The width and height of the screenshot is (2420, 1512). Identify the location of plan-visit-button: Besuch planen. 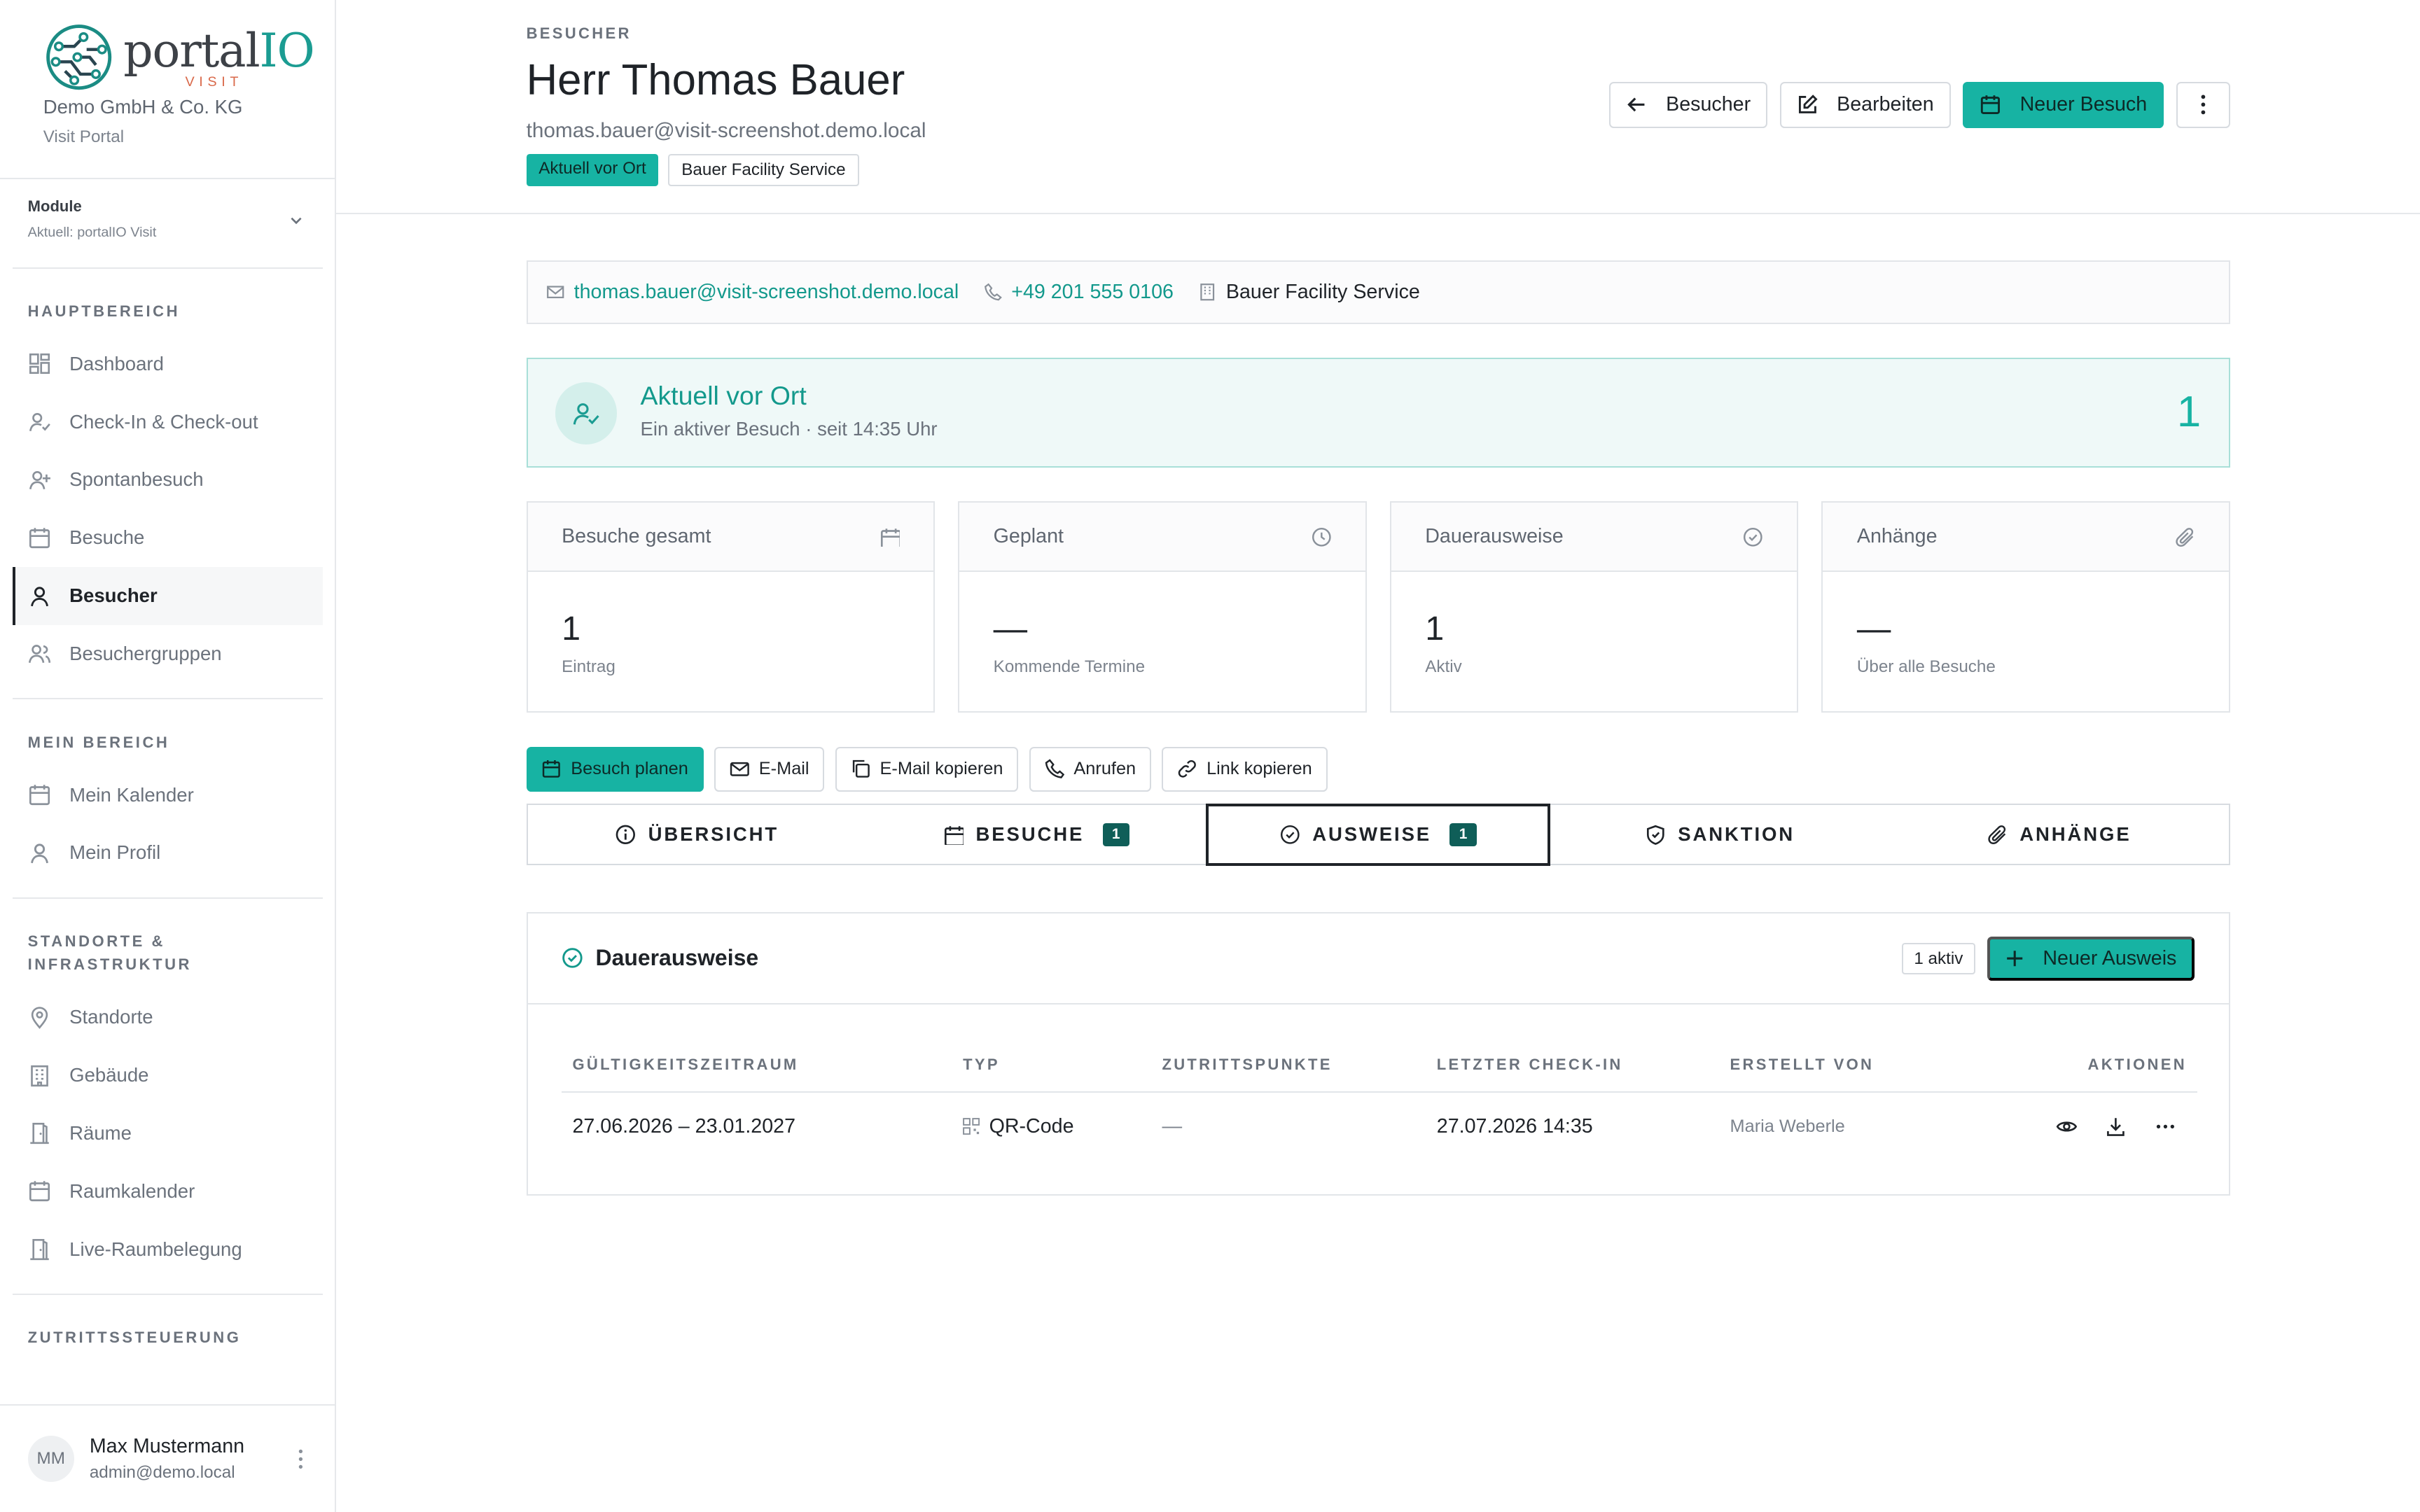
(615, 769).